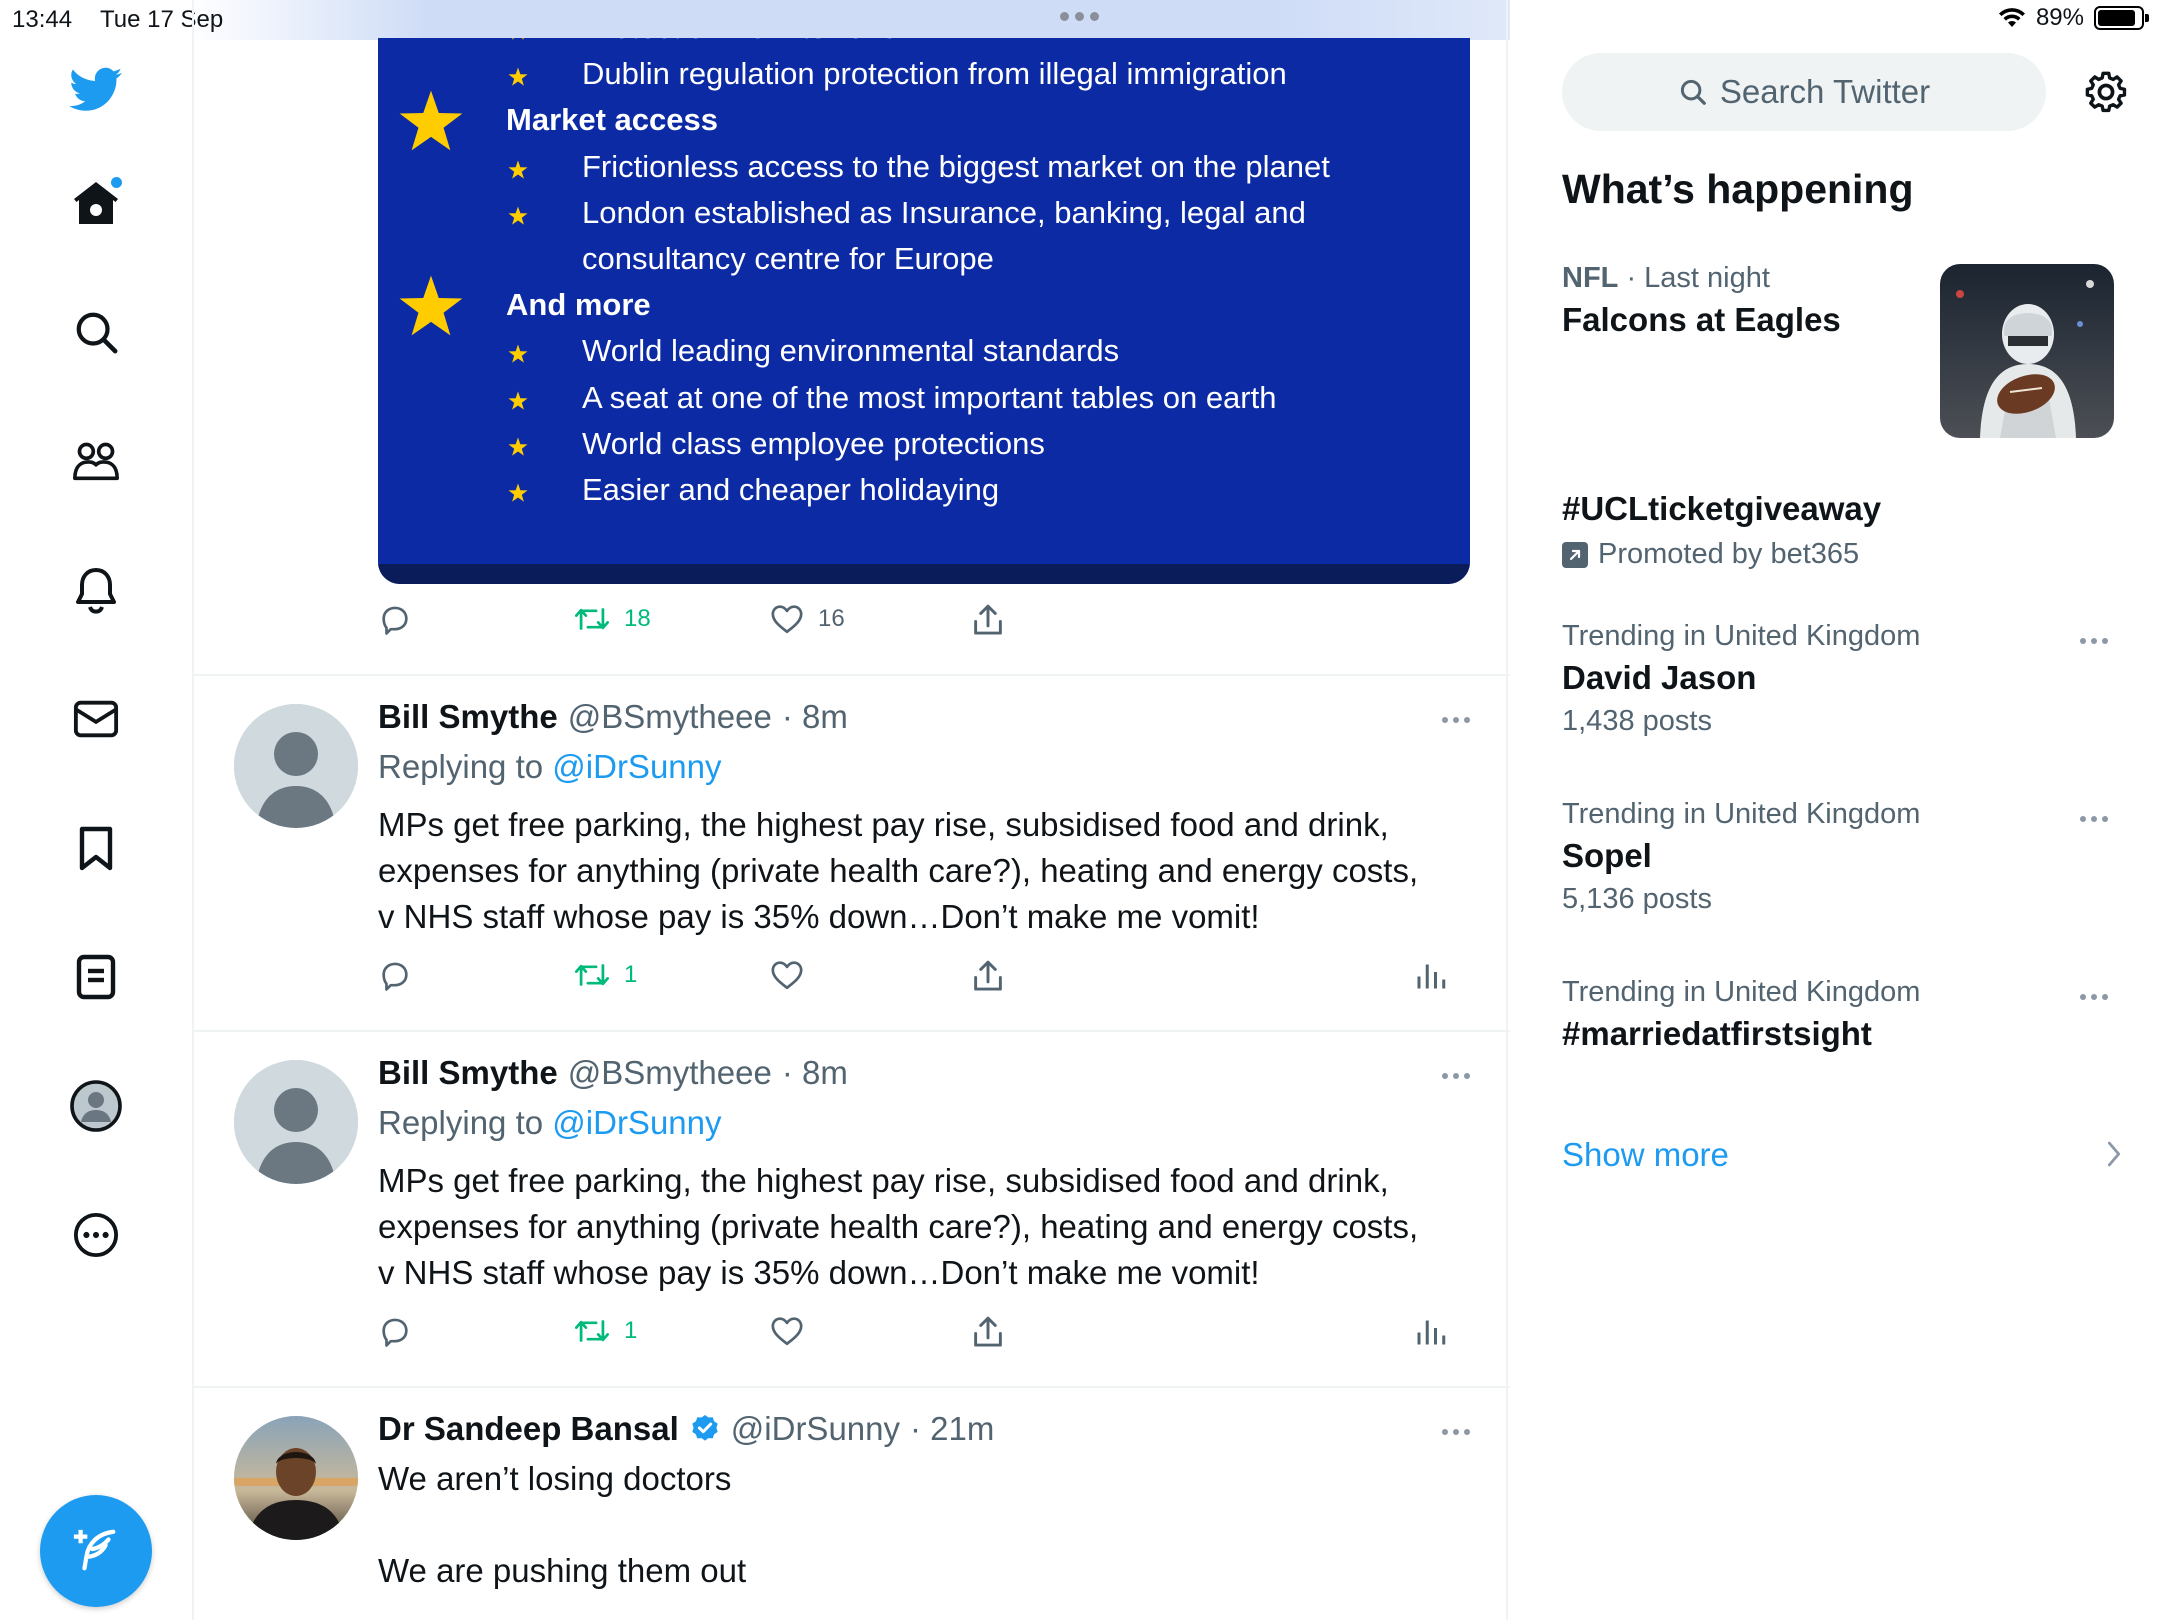 The image size is (2160, 1620). I want to click on show-more-label: Show more, so click(1645, 1154).